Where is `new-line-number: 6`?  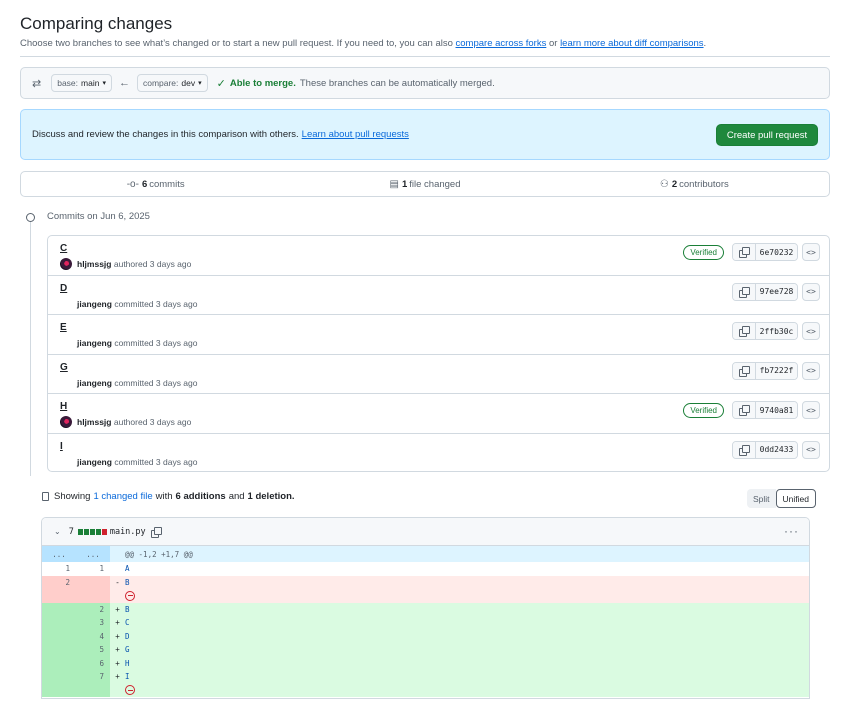
new-line-number: 6 is located at coordinates (93, 663).